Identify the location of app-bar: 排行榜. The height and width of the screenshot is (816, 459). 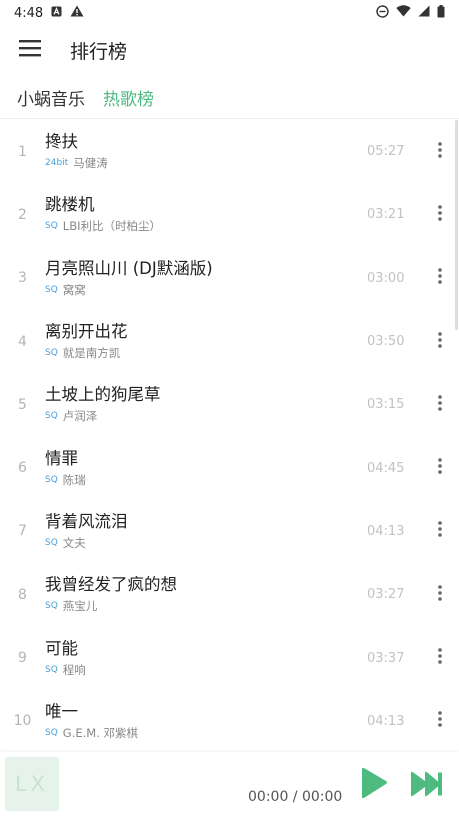
(229, 50).